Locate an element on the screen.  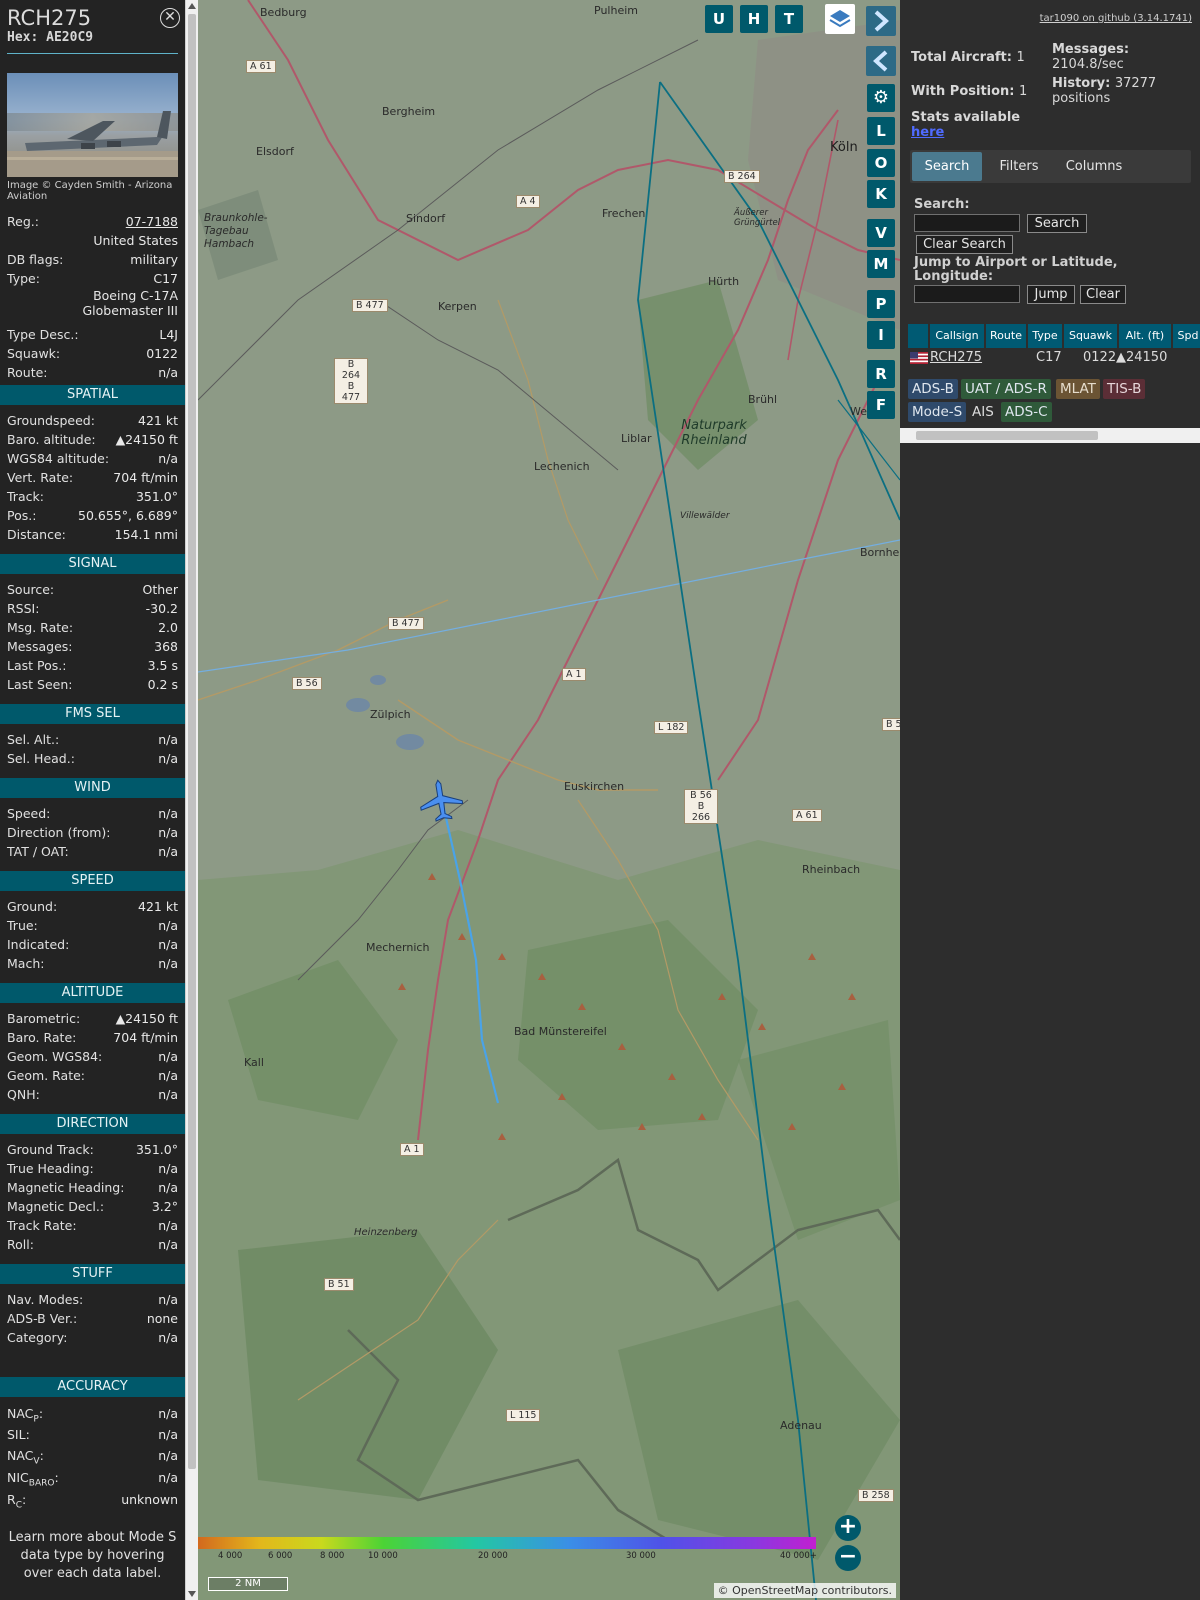
row-callsign: RCH275 is located at coordinates (956, 357).